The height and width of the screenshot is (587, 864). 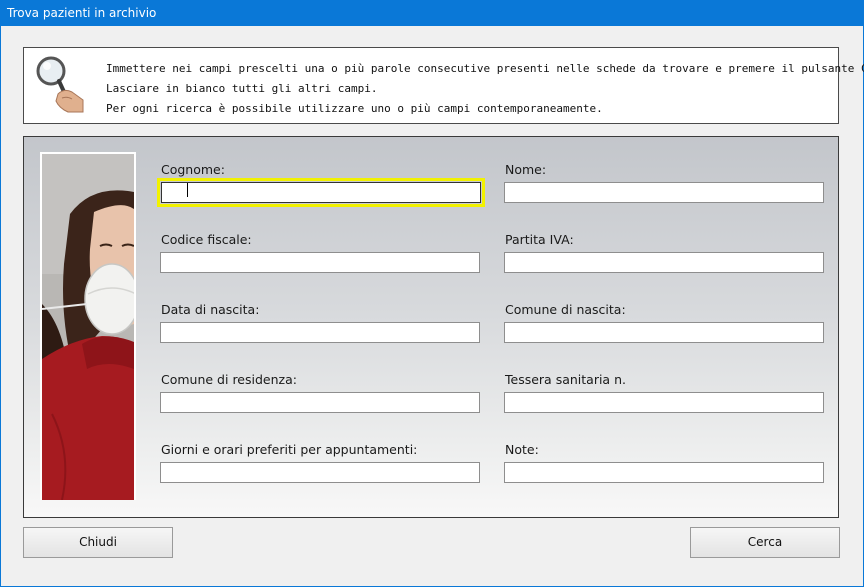 I want to click on tessera-sanitaria-label: Tessera sanitaria n., so click(x=565, y=379).